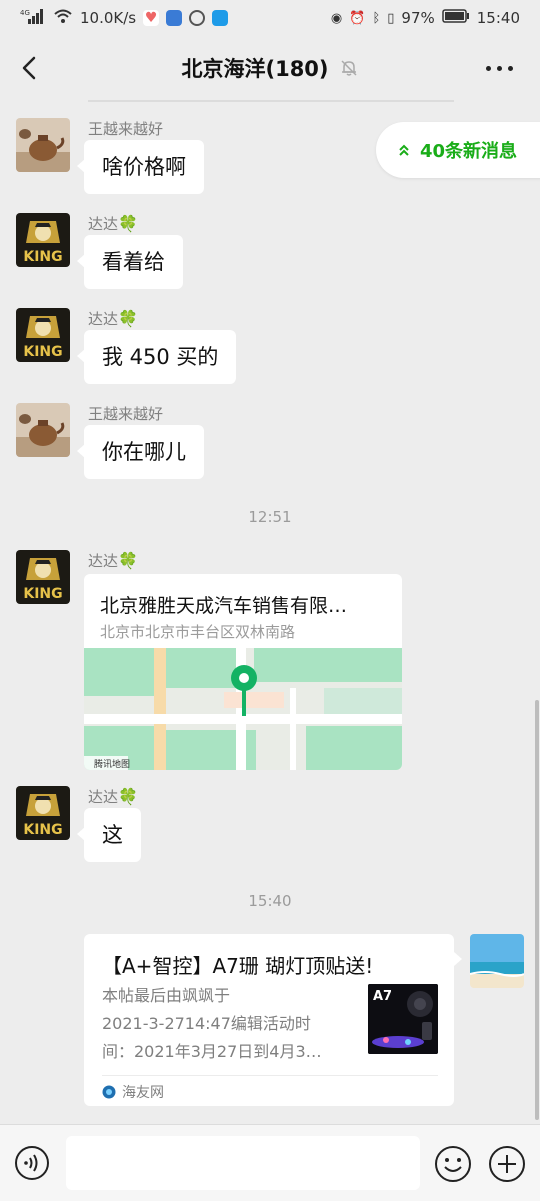 The height and width of the screenshot is (1201, 540). What do you see at coordinates (130, 262) in the screenshot?
I see `message-bubble: 看着给` at bounding box center [130, 262].